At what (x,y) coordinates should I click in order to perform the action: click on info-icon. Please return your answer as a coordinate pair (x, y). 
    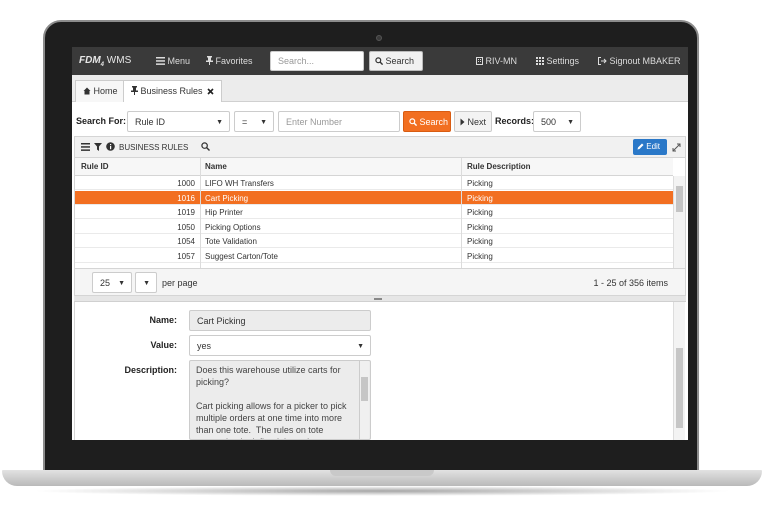
    Looking at the image, I should click on (110, 146).